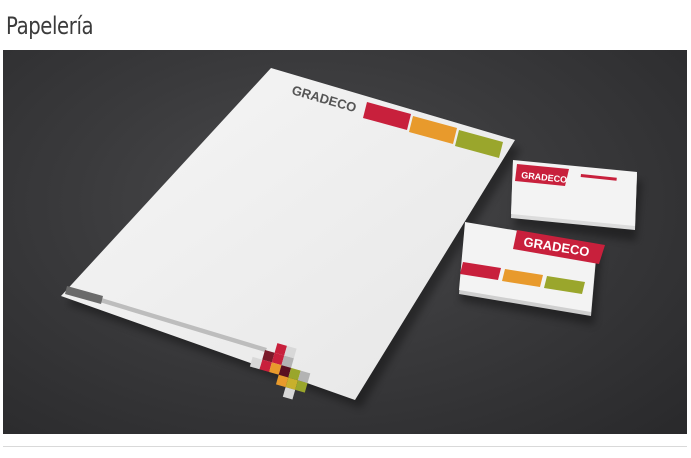  I want to click on business-card-back-stack: GRADECO, so click(576, 200).